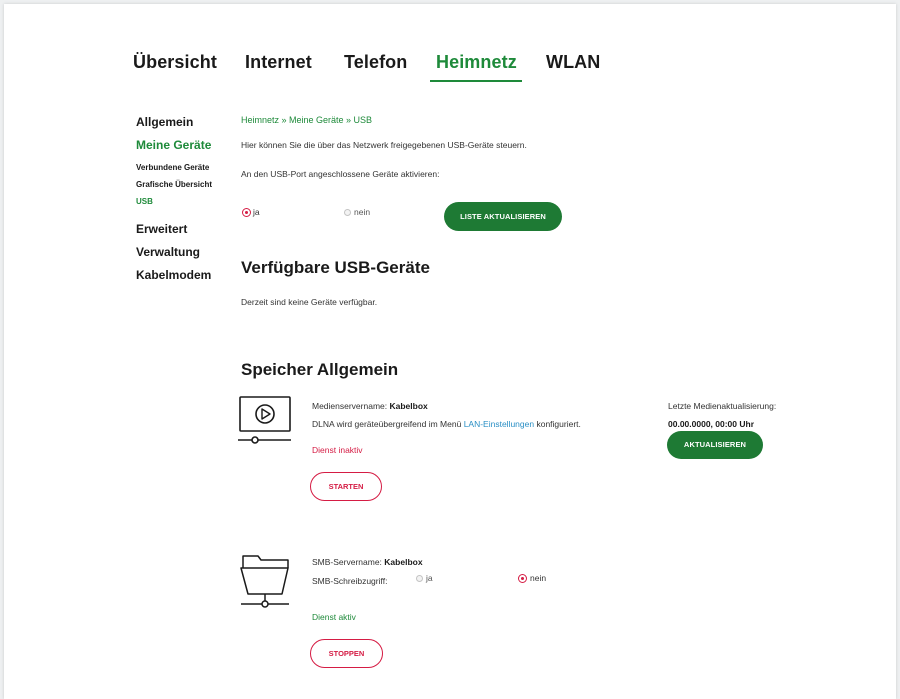 The height and width of the screenshot is (699, 900). I want to click on smb-write-label: SMB-Schreibzugriff:, so click(350, 581).